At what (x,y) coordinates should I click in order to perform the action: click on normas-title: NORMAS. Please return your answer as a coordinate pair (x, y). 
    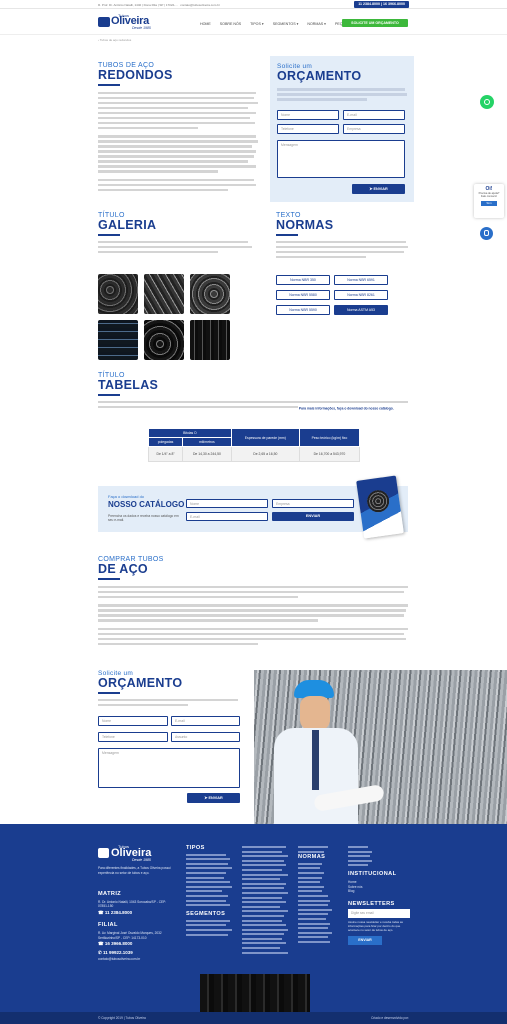
    Looking at the image, I should click on (312, 857).